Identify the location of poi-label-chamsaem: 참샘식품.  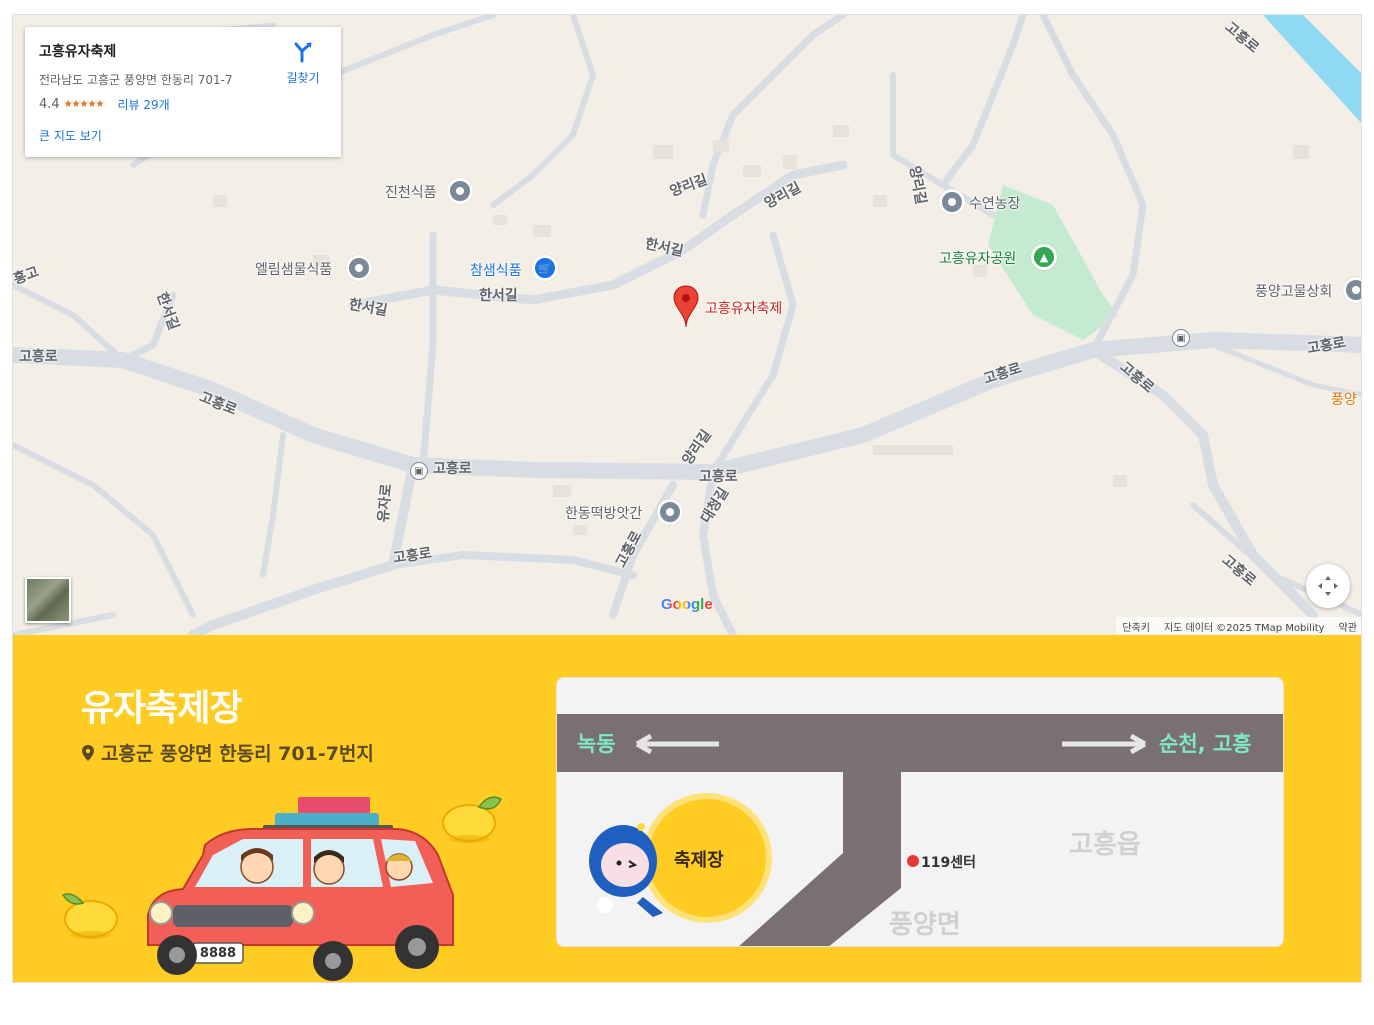
(496, 270).